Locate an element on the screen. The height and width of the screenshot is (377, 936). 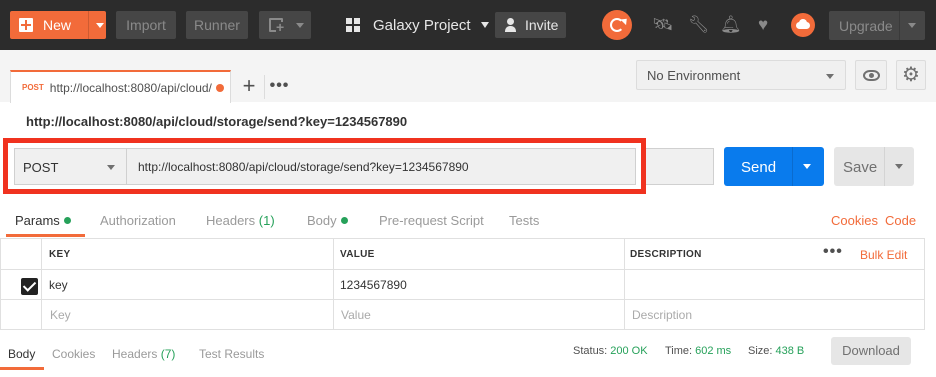
environment-select: No Environment is located at coordinates (741, 75).